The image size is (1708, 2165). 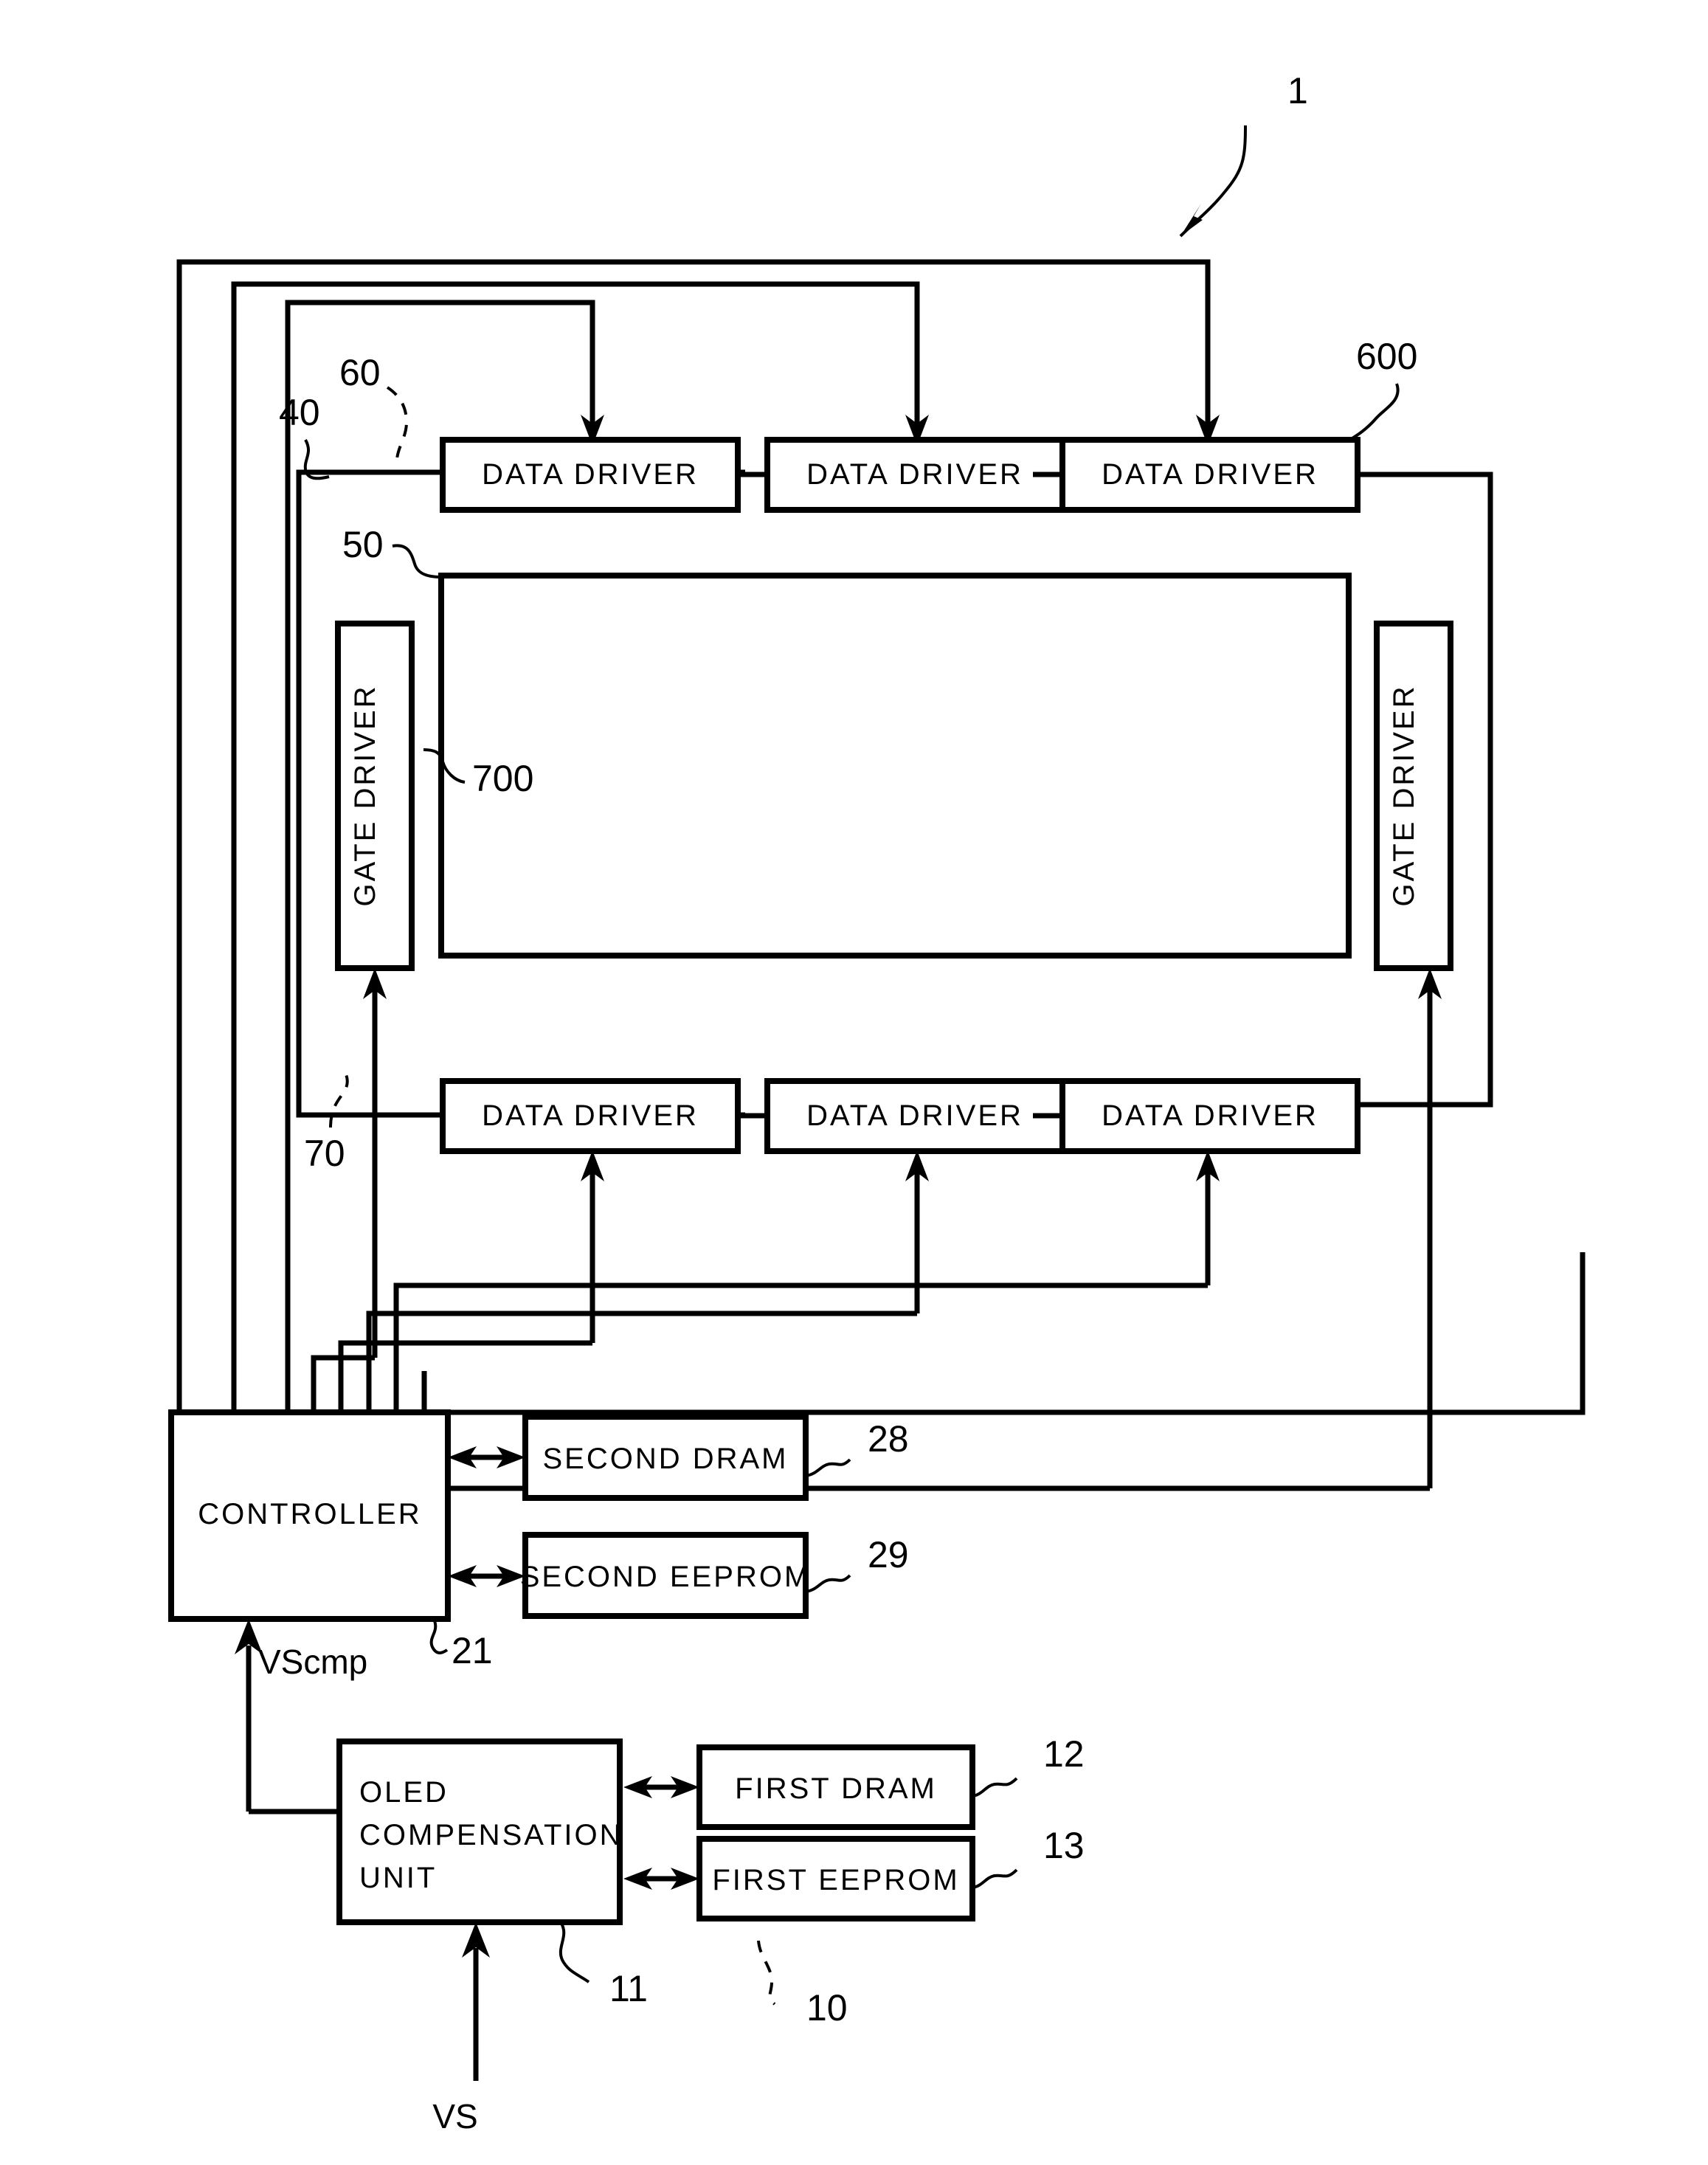 I want to click on figure-ref-1-label: 1, so click(x=1297, y=90).